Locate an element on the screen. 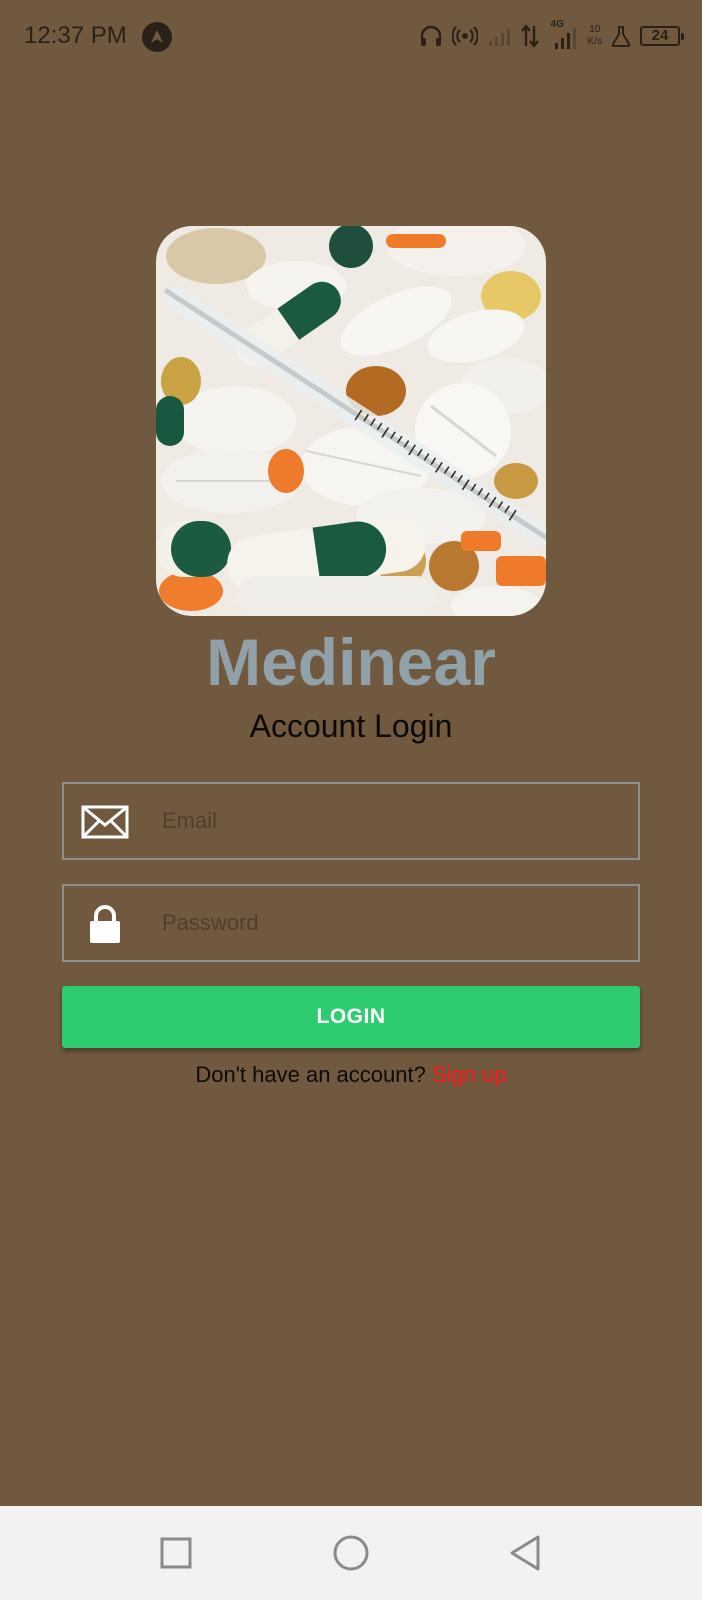 Image resolution: width=702 pixels, height=1600 pixels. login-button: LOGIN is located at coordinates (351, 1017).